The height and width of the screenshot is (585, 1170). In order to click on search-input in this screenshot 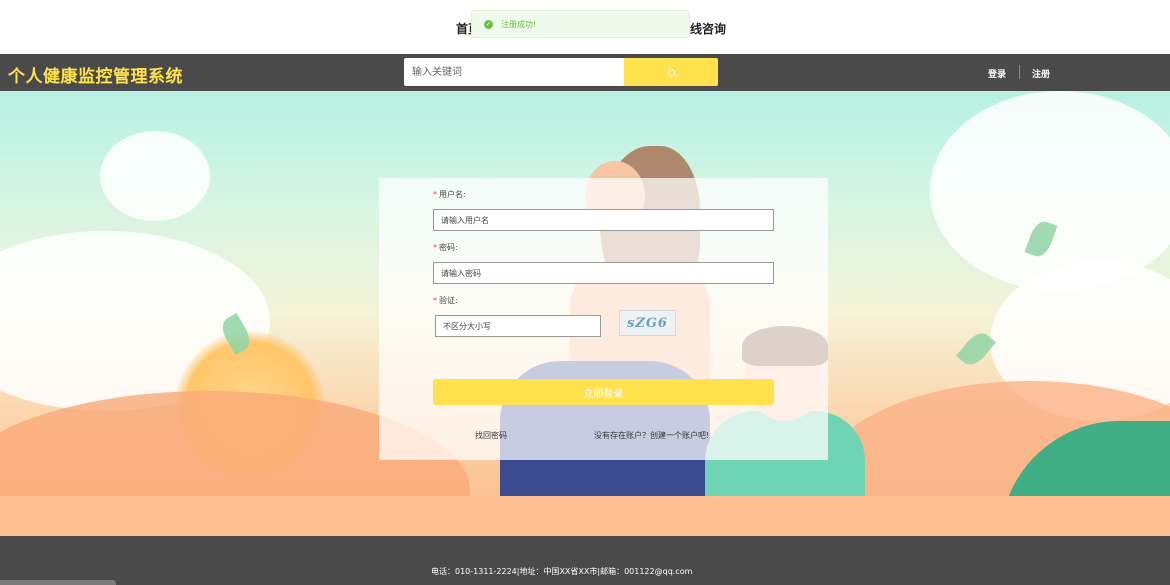, I will do `click(514, 72)`.